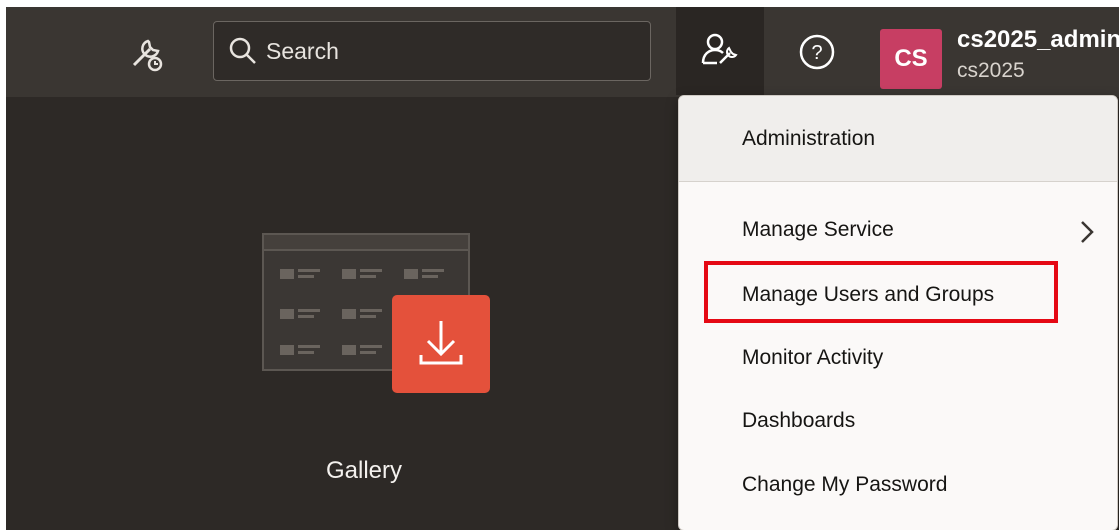 The width and height of the screenshot is (1119, 530). What do you see at coordinates (898, 181) in the screenshot?
I see `menu-divider` at bounding box center [898, 181].